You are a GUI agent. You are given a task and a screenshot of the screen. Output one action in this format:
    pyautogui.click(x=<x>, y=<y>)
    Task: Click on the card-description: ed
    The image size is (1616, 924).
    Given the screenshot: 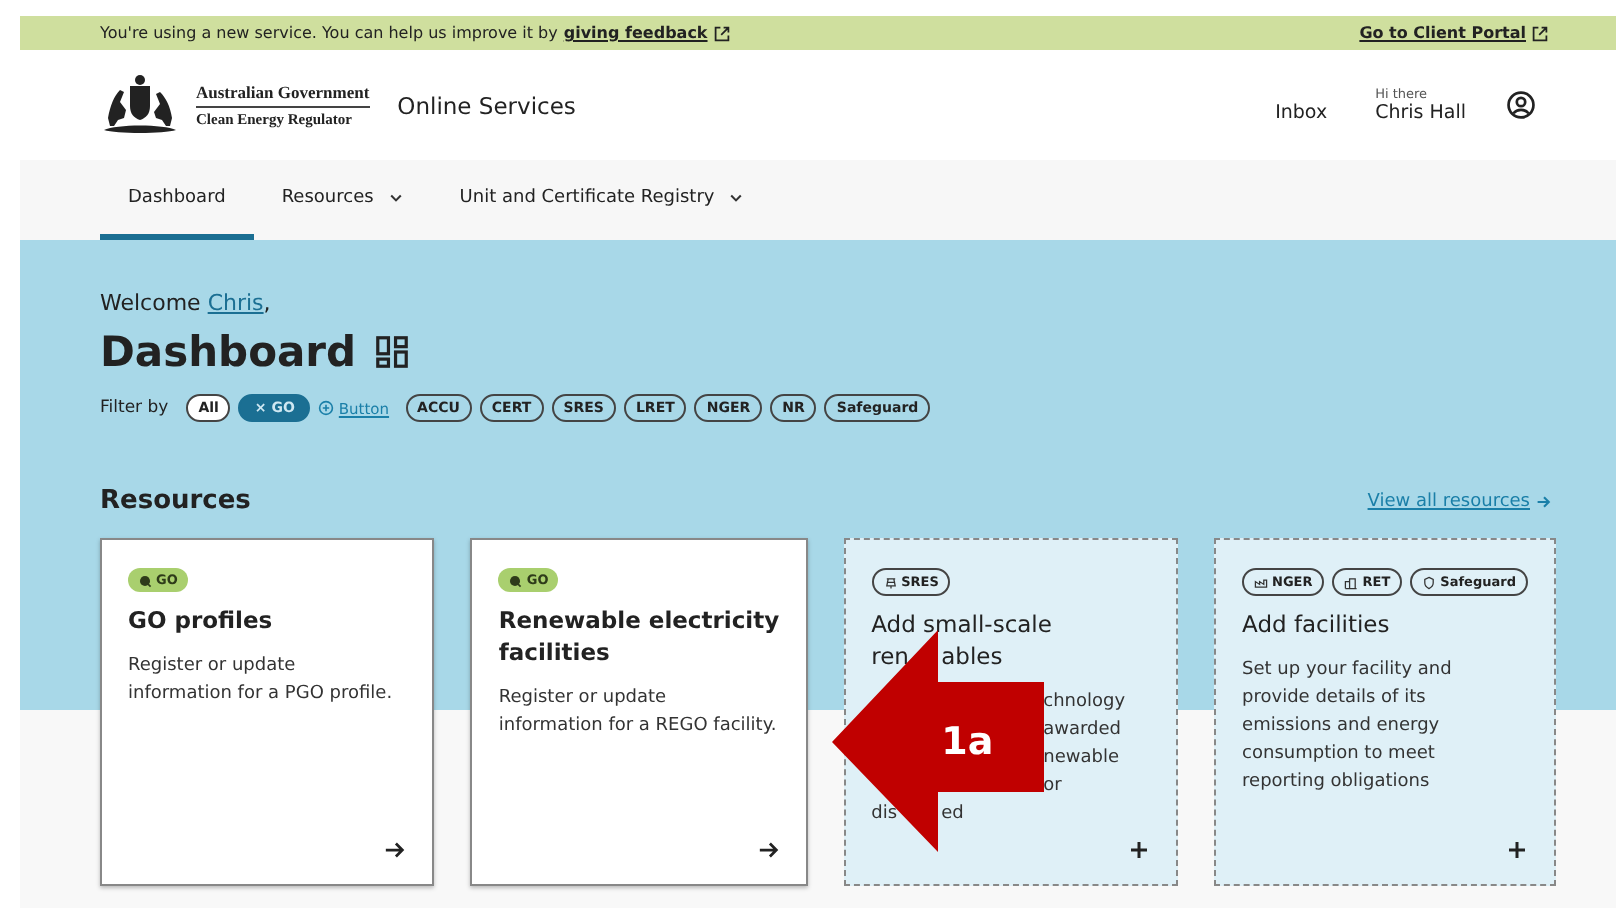 What is the action you would take?
    pyautogui.click(x=952, y=815)
    